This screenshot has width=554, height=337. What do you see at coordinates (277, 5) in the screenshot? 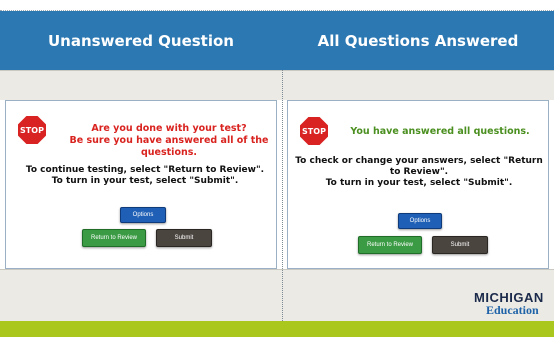
I see `top-strip` at bounding box center [277, 5].